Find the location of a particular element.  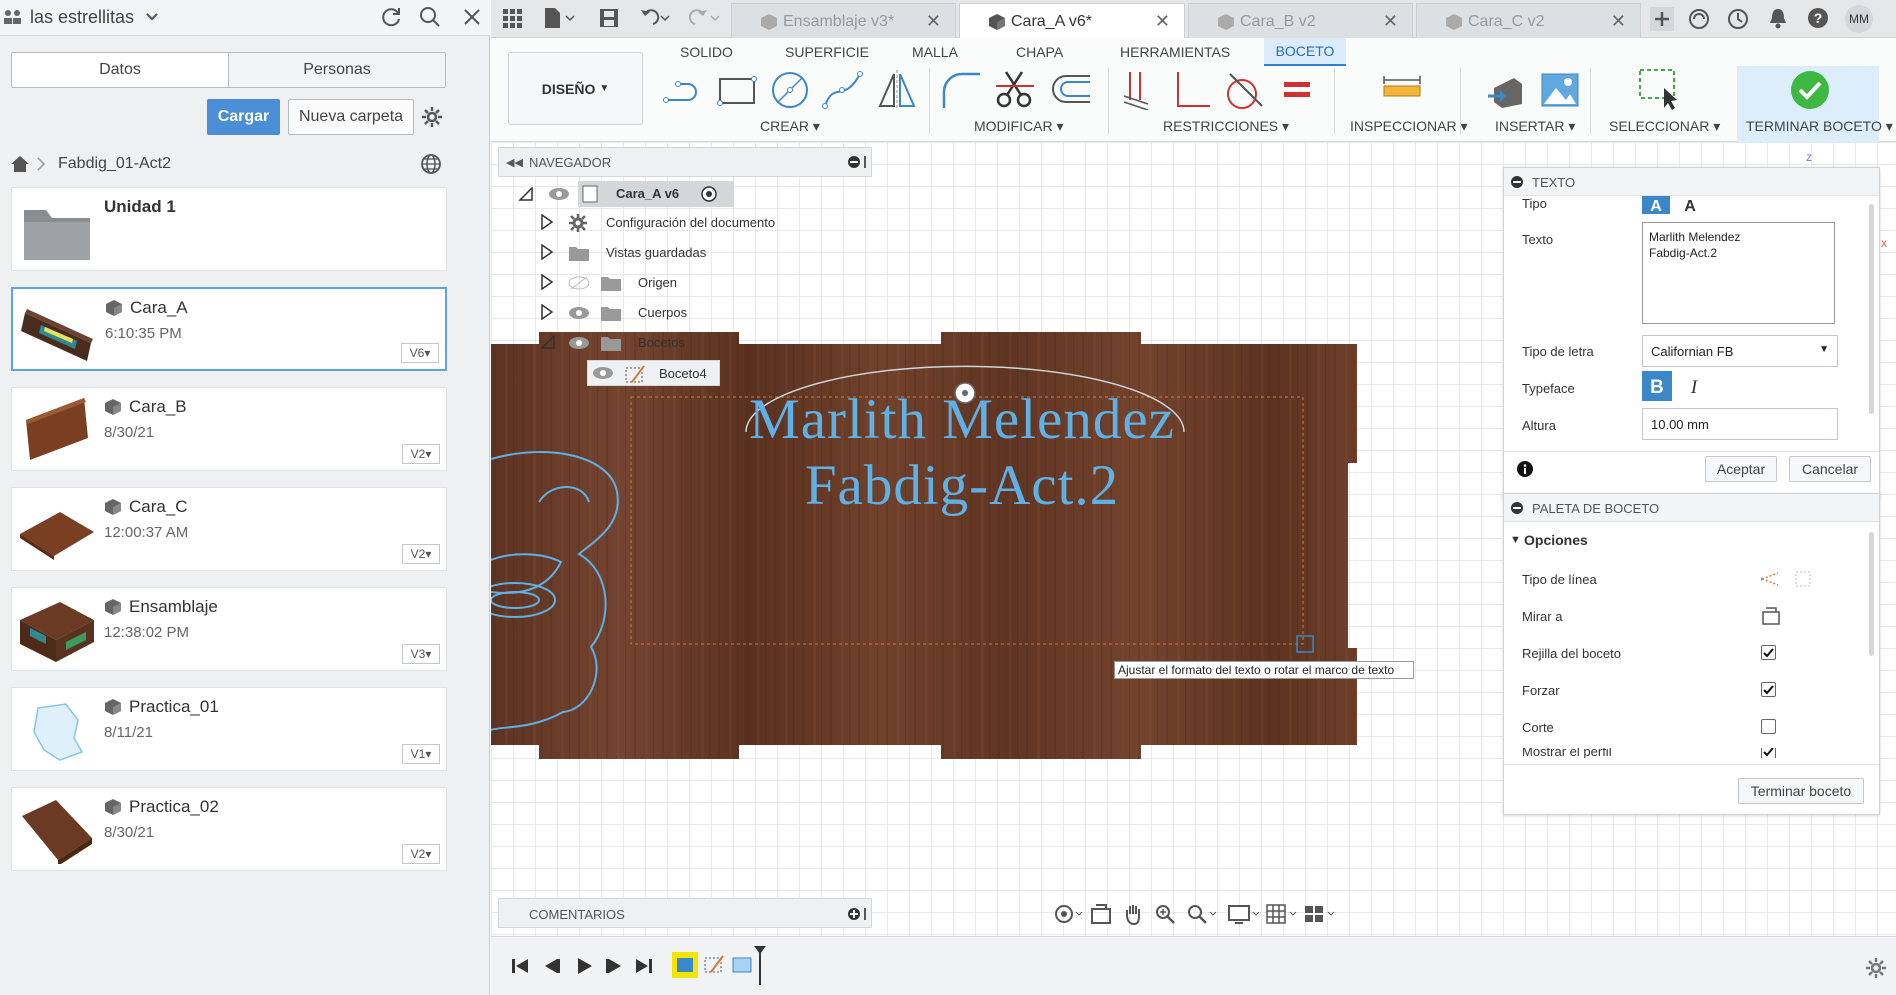

construction-line-icon is located at coordinates (1770, 579).